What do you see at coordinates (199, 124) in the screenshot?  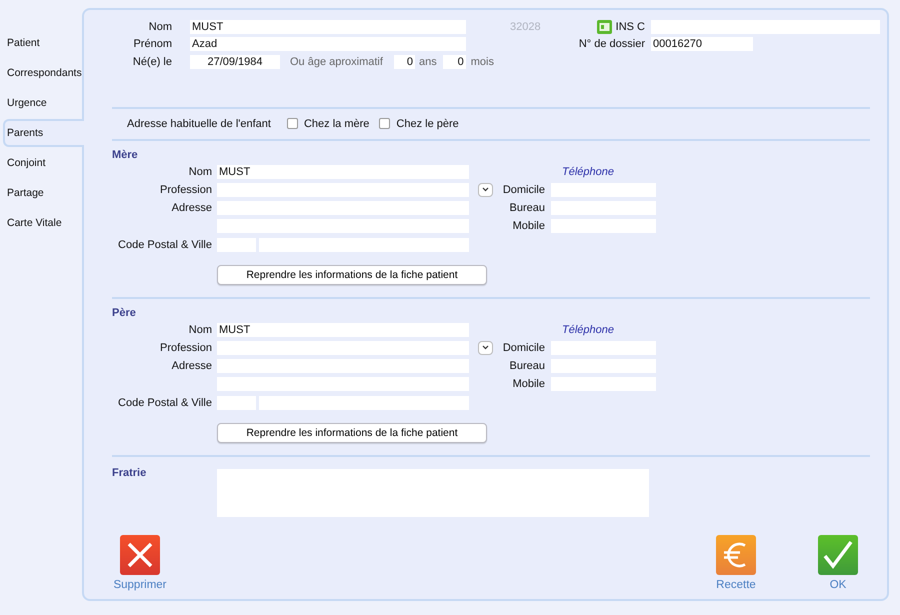 I see `field-label: Adresse habituelle de l'enfant` at bounding box center [199, 124].